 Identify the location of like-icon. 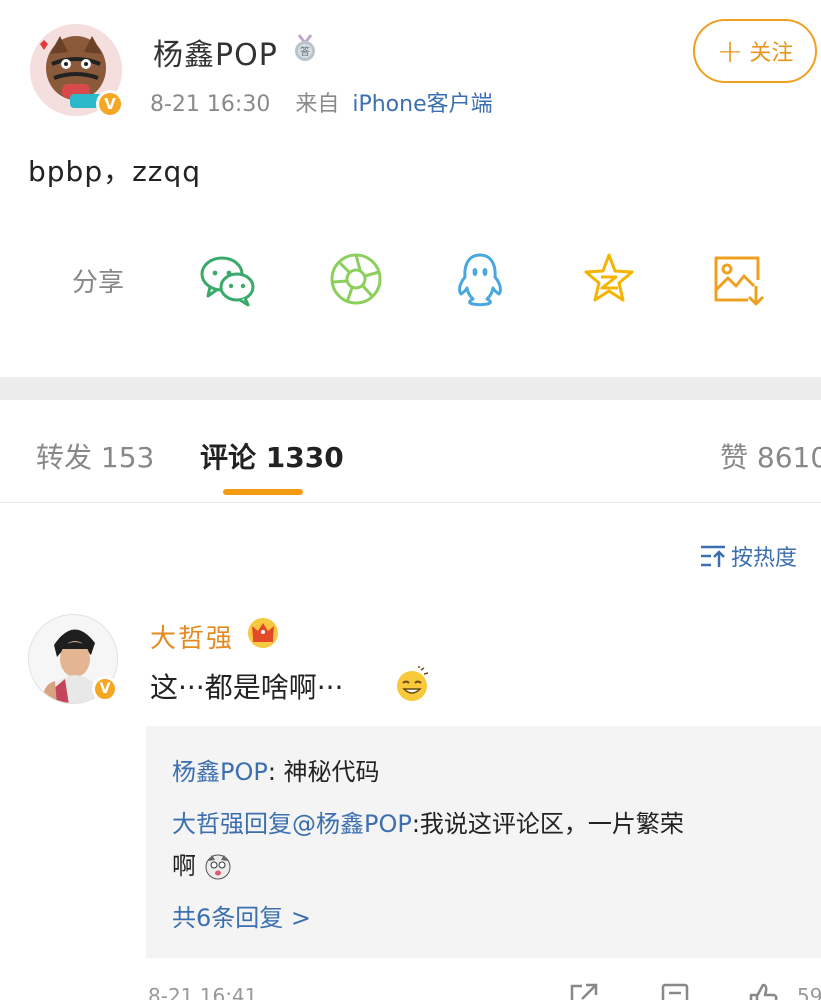
(763, 991).